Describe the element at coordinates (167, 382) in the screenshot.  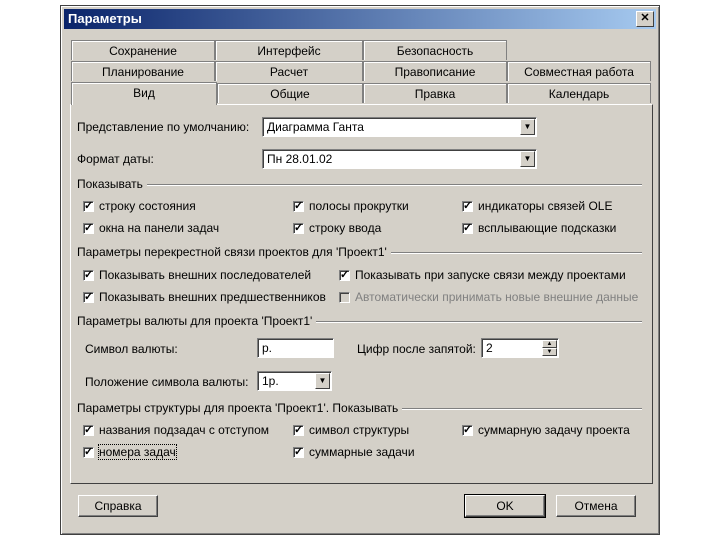
I see `currency-position-label: Положение символа валюты:` at that location.